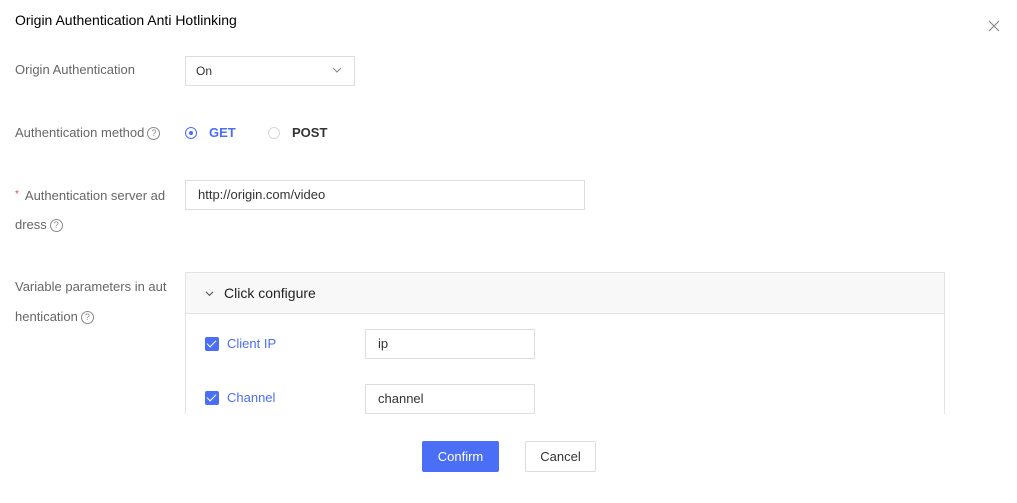 This screenshot has width=1017, height=503. Describe the element at coordinates (450, 344) in the screenshot. I see `client-ip-input: ip` at that location.